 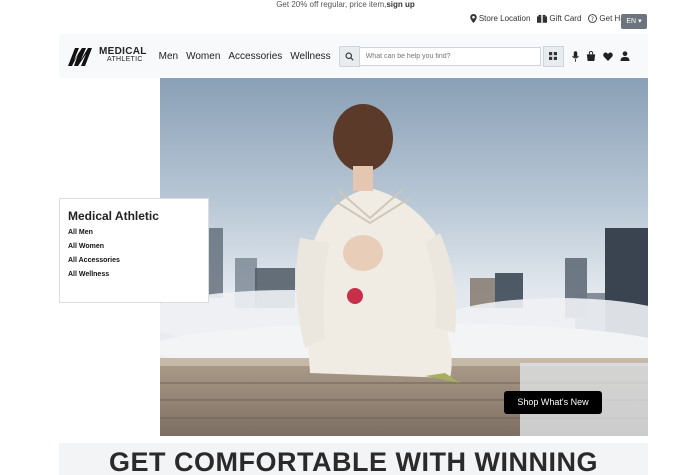 What do you see at coordinates (400, 4) in the screenshot?
I see `signup-link: sign up` at bounding box center [400, 4].